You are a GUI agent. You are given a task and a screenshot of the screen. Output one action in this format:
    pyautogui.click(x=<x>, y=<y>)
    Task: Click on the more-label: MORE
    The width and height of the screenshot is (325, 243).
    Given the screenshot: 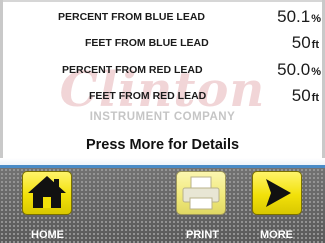 What is the action you would take?
    pyautogui.click(x=276, y=235)
    